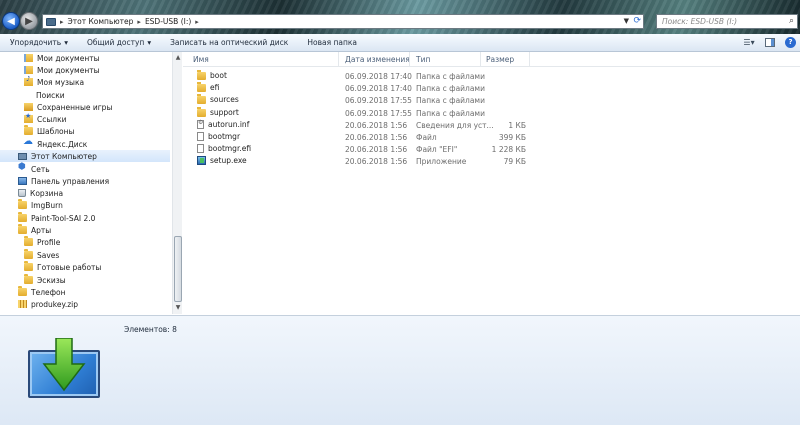 This screenshot has height=425, width=800. What do you see at coordinates (22, 304) in the screenshot?
I see `zip-icon` at bounding box center [22, 304].